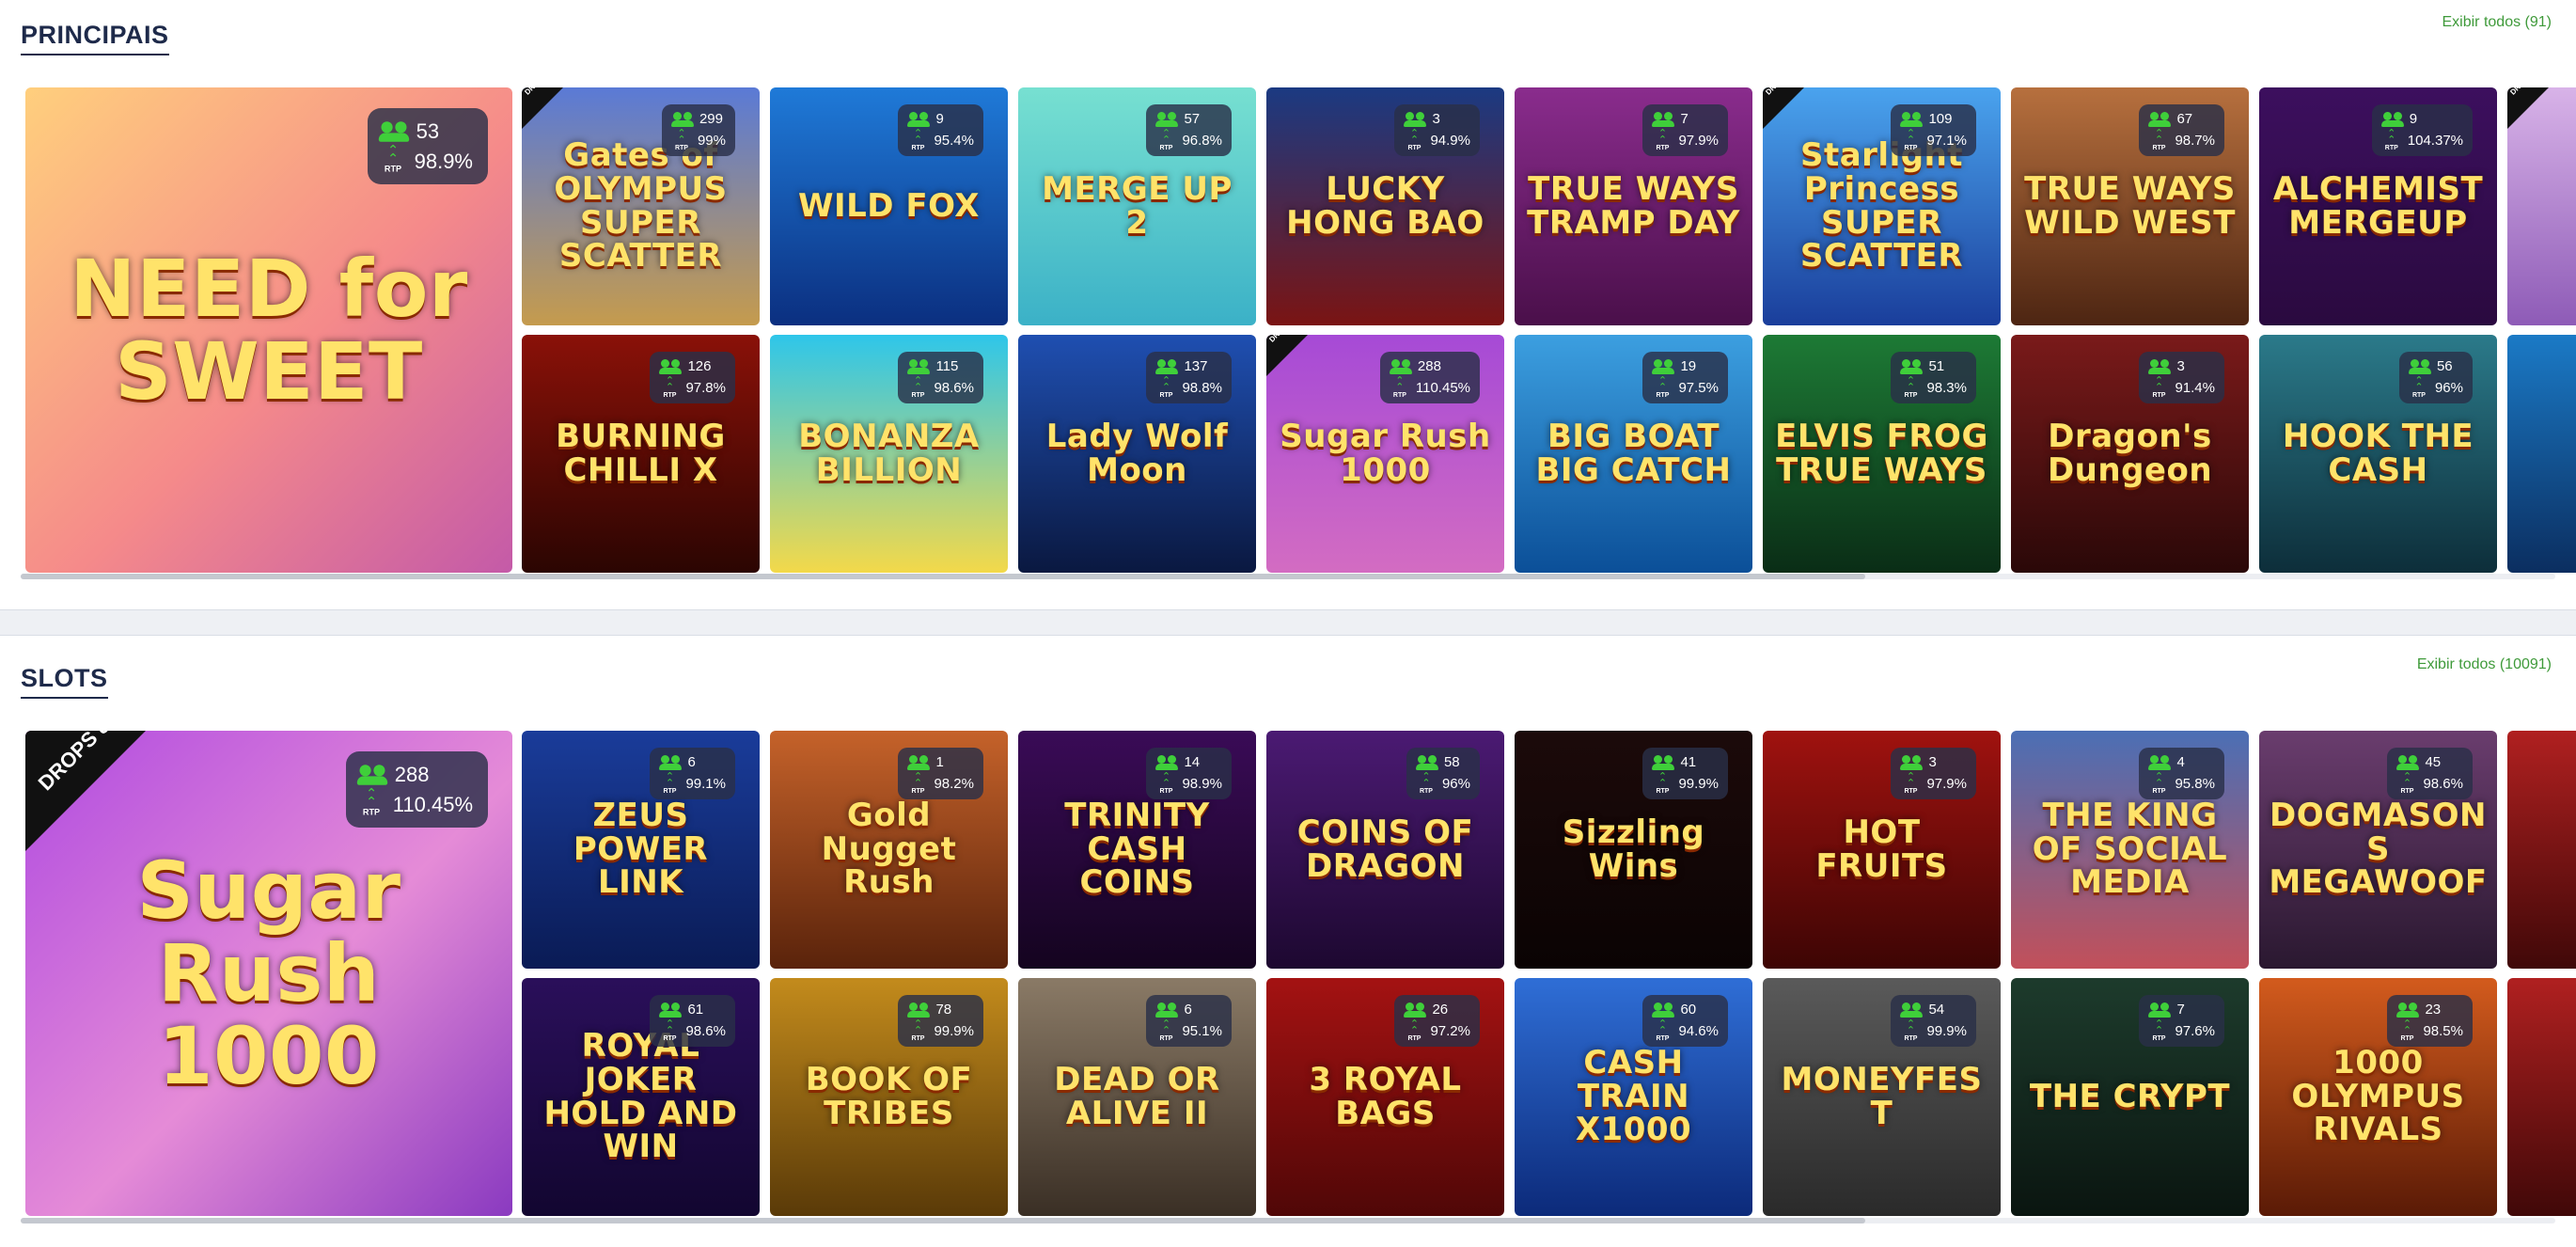 This screenshot has height=1247, width=2576. Describe the element at coordinates (1947, 784) in the screenshot. I see `rtp-value: 97.9%` at that location.